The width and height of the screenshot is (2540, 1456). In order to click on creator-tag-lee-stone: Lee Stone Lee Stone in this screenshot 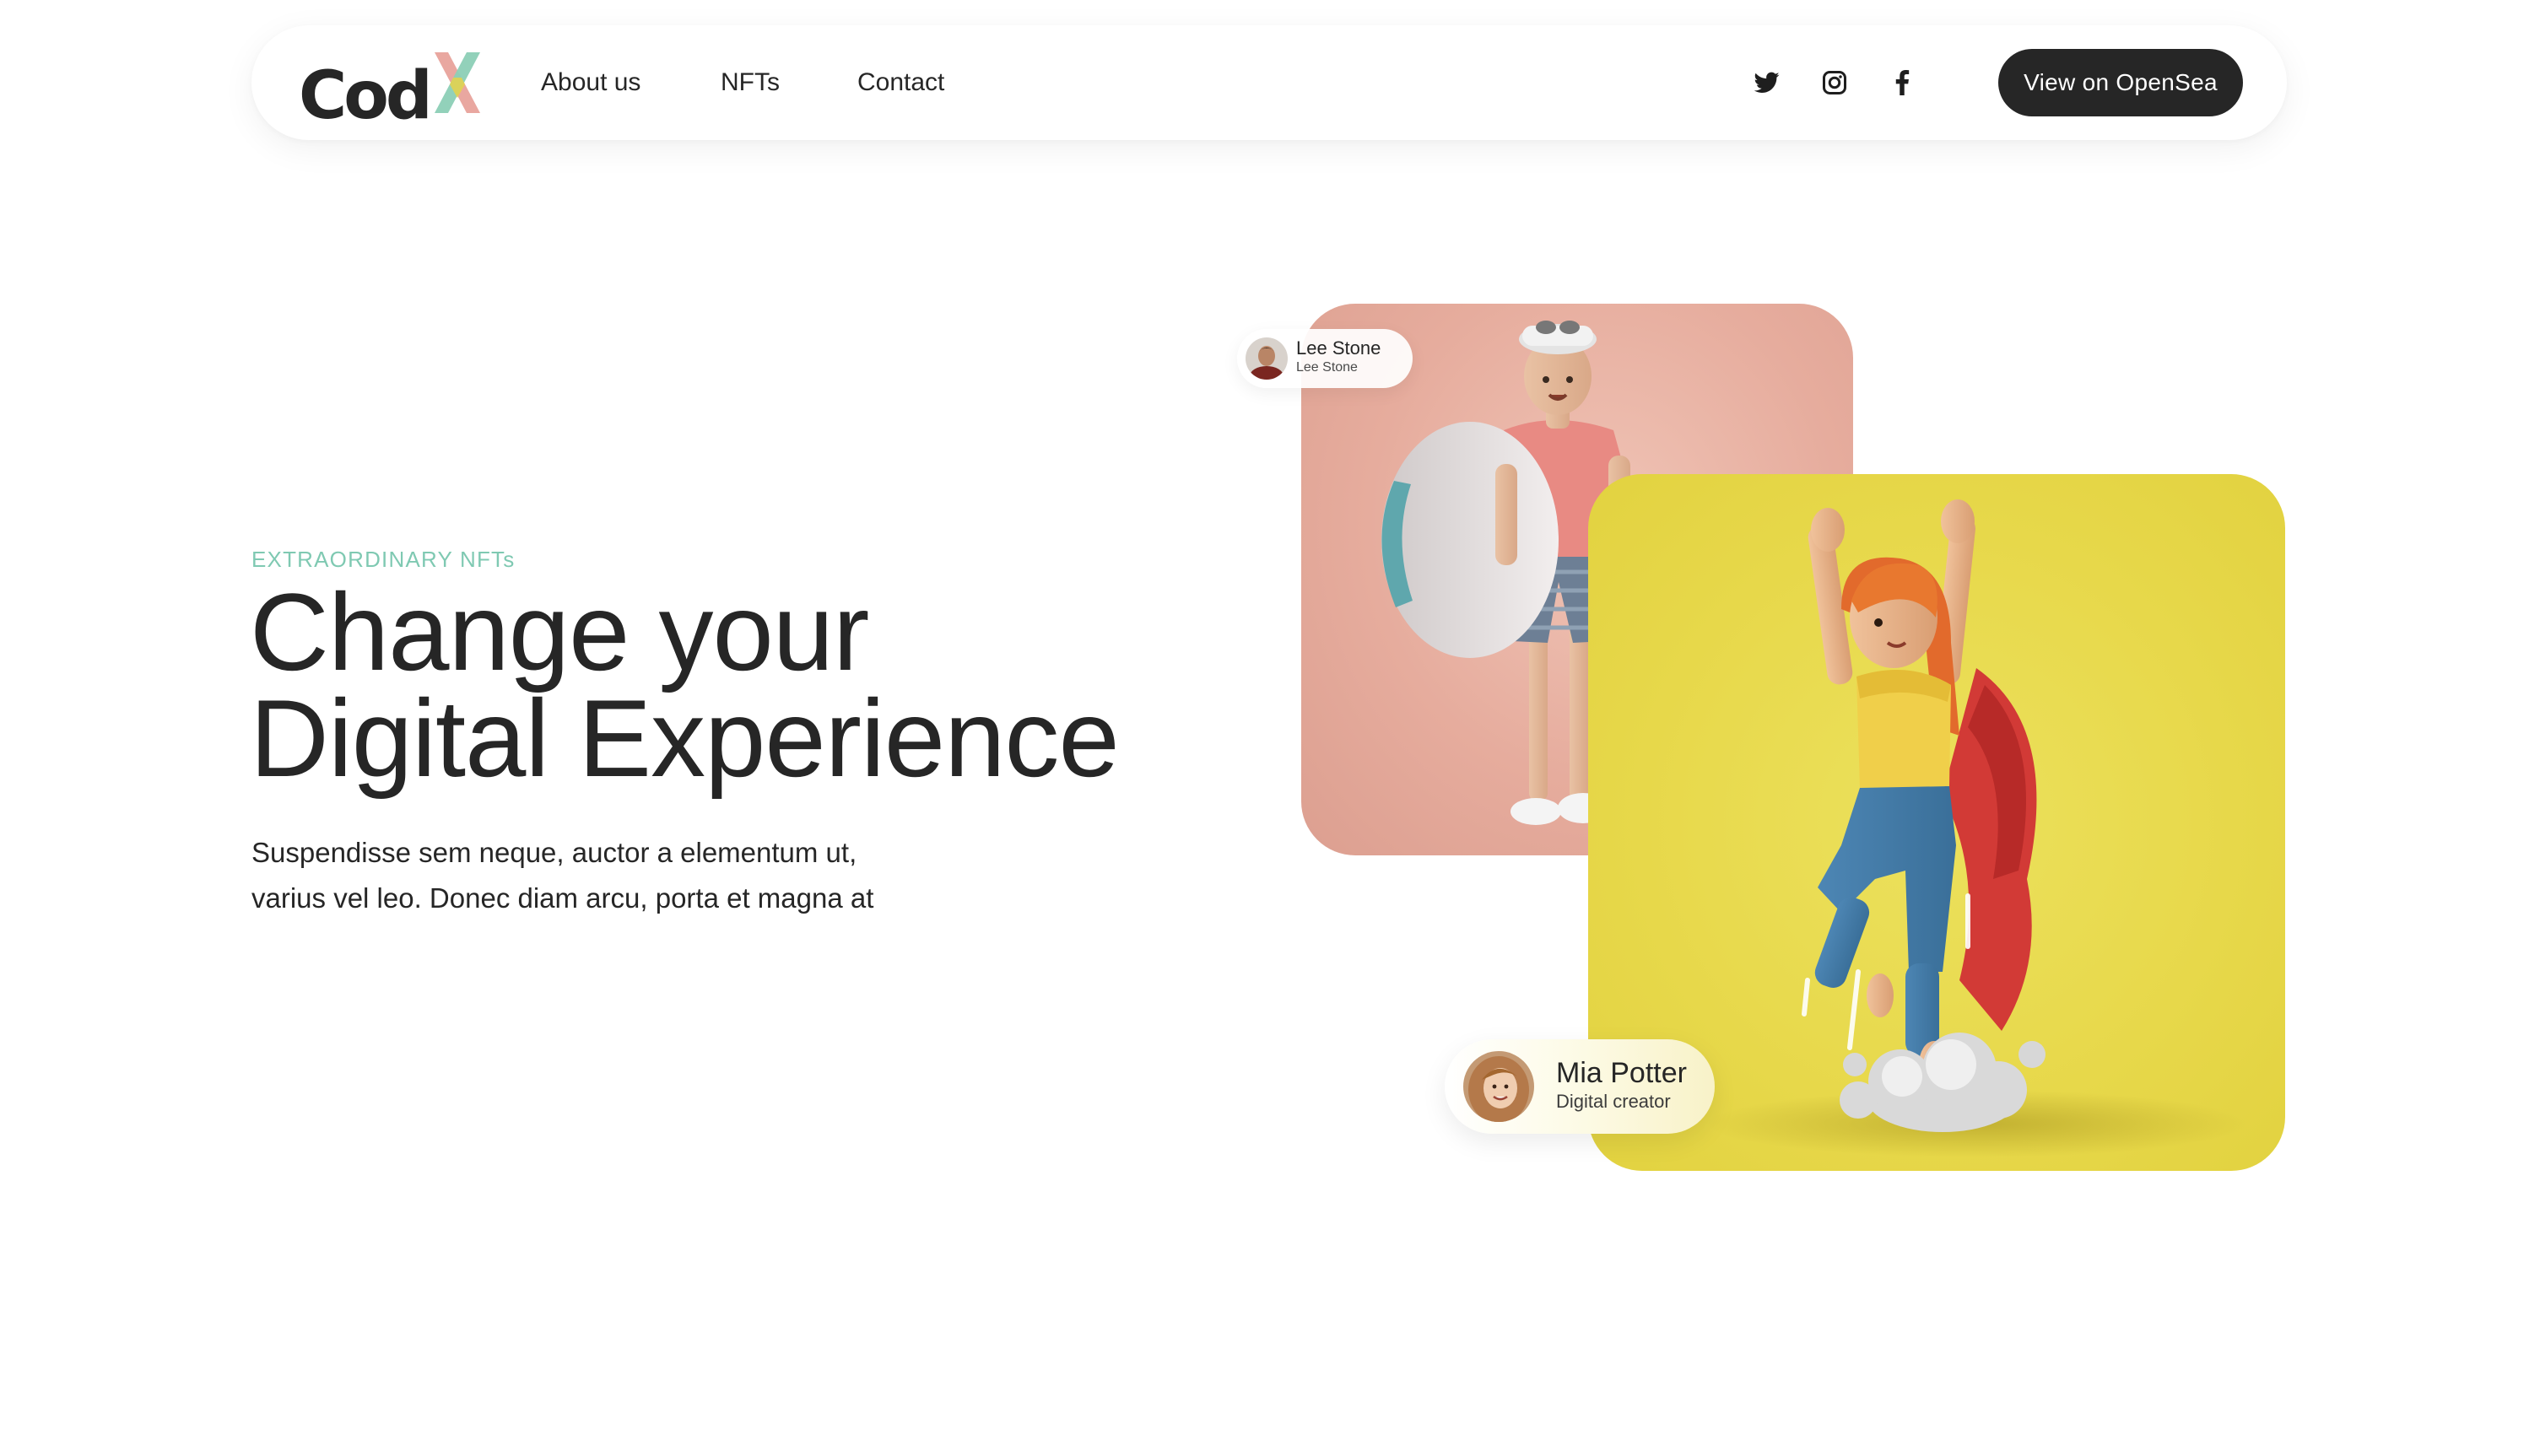, I will do `click(1325, 358)`.